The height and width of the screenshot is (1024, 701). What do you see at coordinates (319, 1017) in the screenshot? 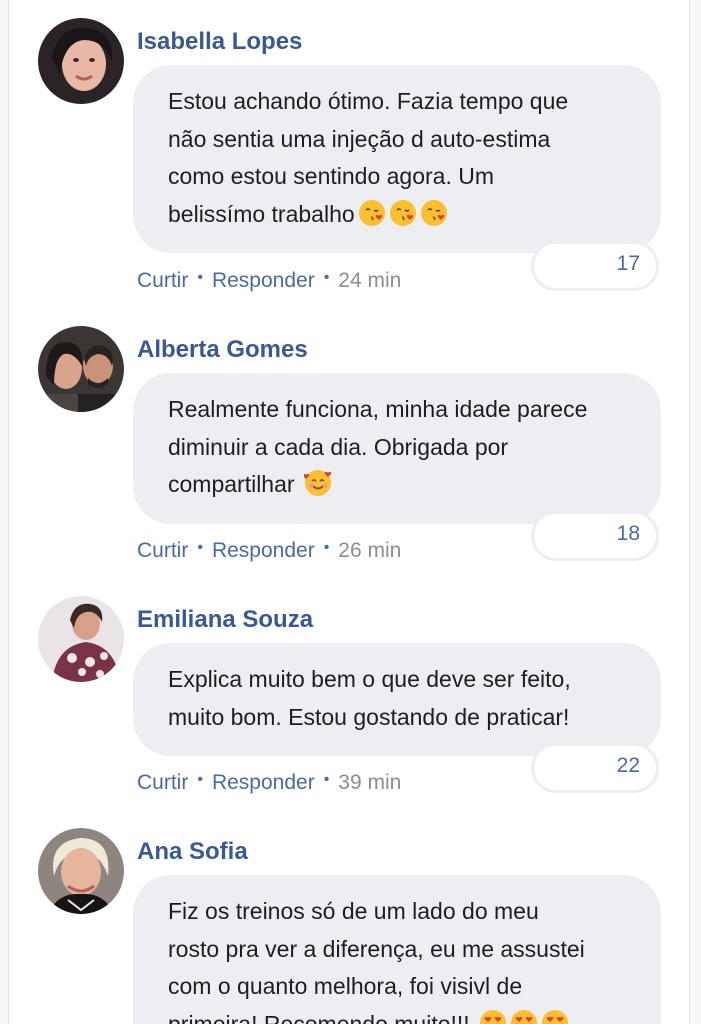
I see `comment-text-segment: primeira! Recomendo muito!!!` at bounding box center [319, 1017].